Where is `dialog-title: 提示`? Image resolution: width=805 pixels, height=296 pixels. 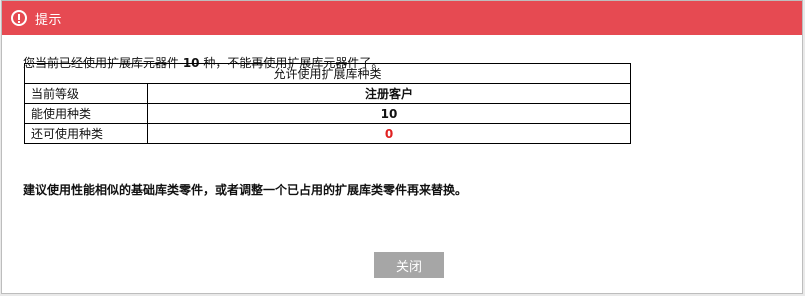 dialog-title: 提示 is located at coordinates (49, 20).